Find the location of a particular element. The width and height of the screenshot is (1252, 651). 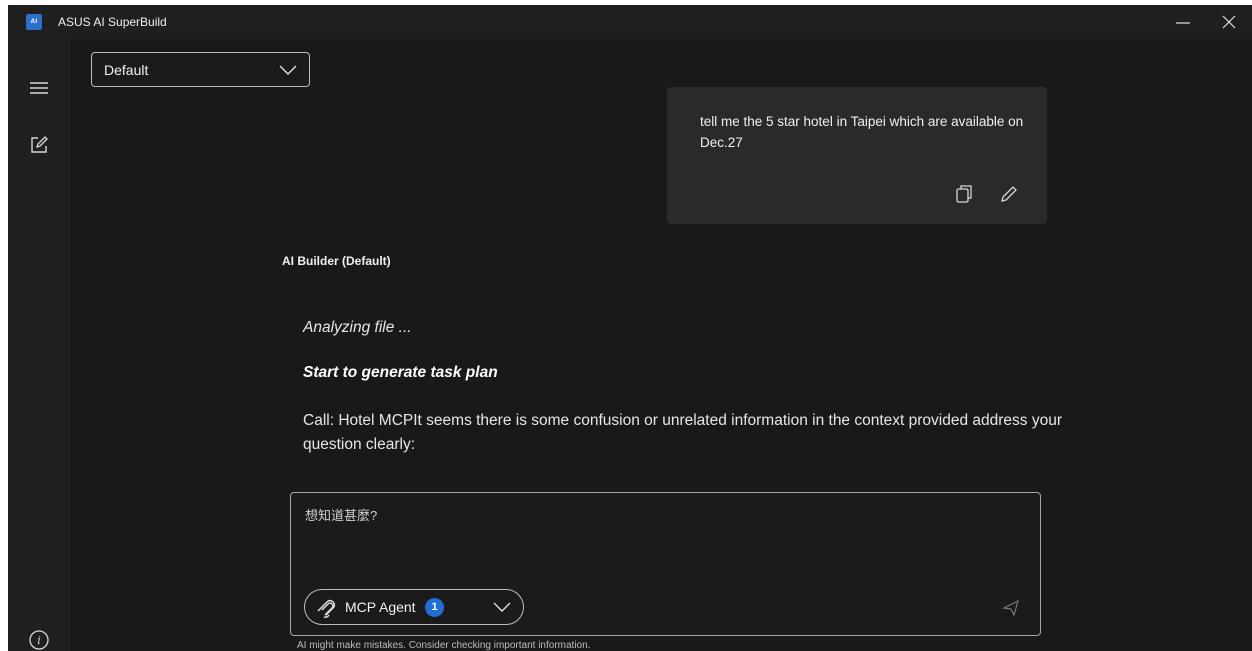

model-dropdown: Default is located at coordinates (200, 69).